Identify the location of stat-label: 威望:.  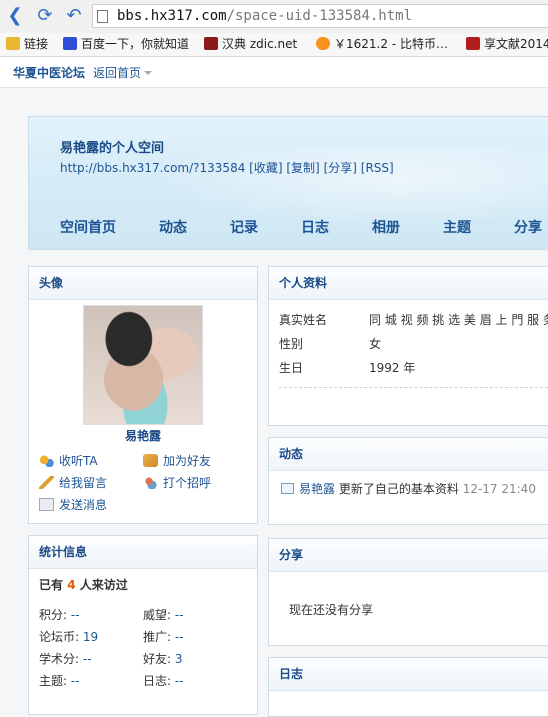
(157, 615).